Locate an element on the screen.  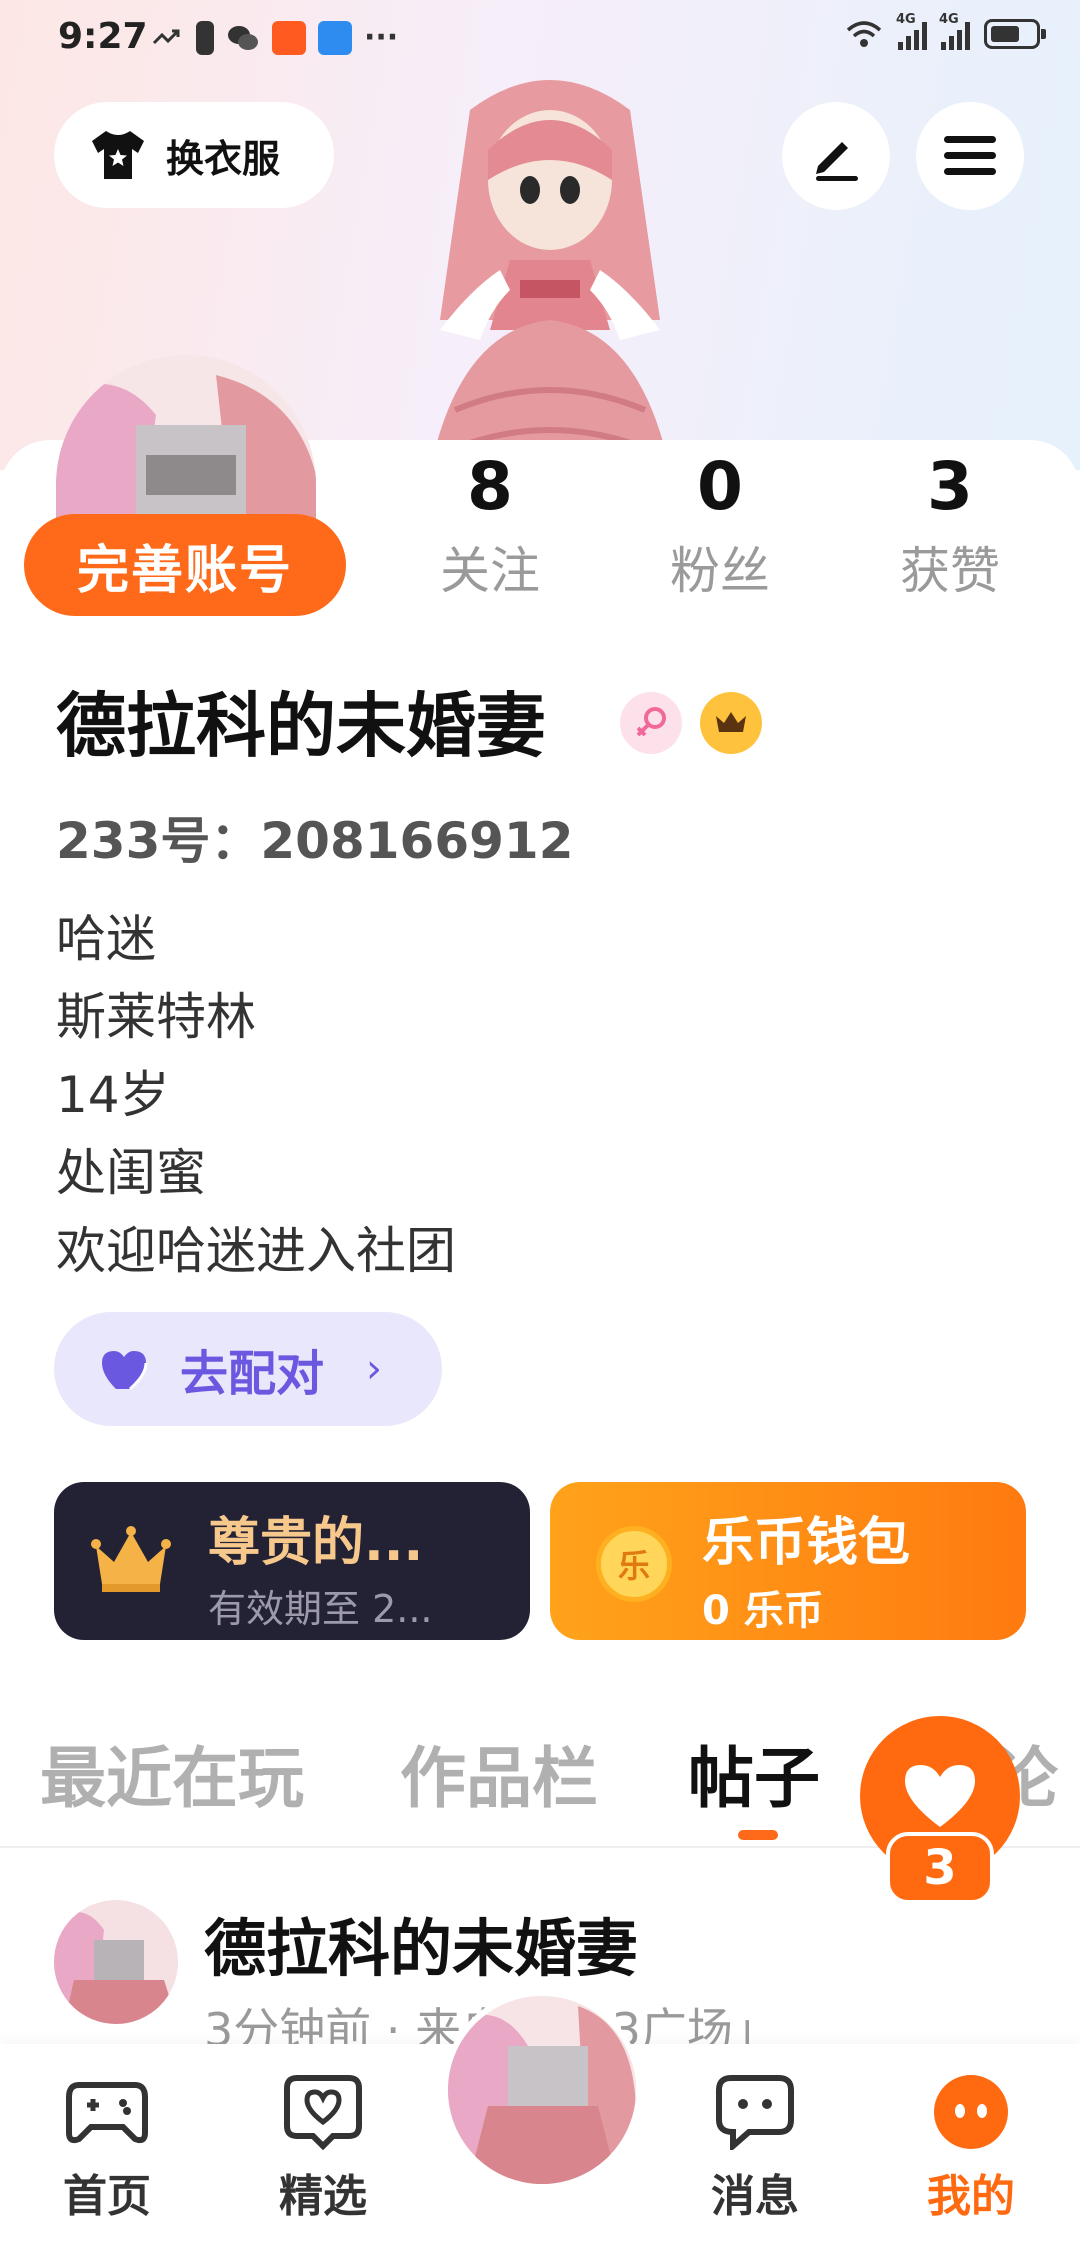
bio: 哈迷 斯莱特林 14岁 处闺蜜 欢迎哈迷进入社团 is located at coordinates (256, 1095).